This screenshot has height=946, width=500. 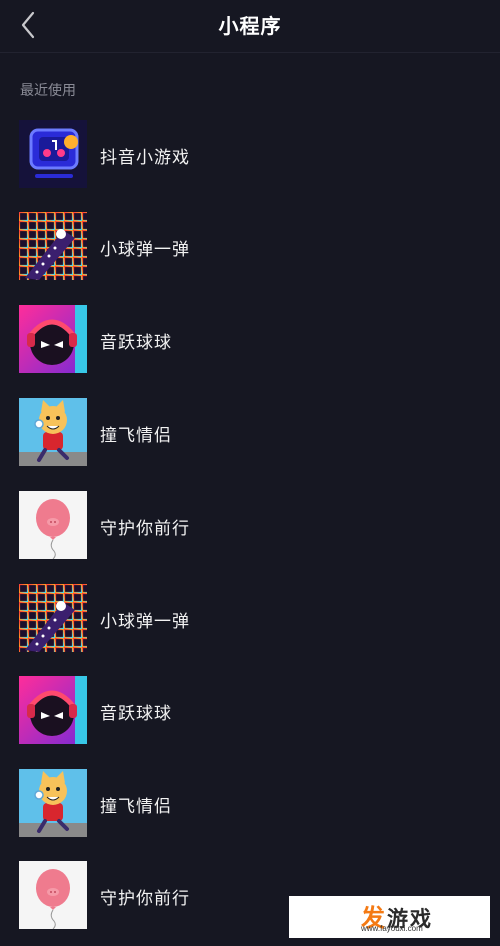 What do you see at coordinates (145, 157) in the screenshot?
I see `item-label: 抖音小游戏` at bounding box center [145, 157].